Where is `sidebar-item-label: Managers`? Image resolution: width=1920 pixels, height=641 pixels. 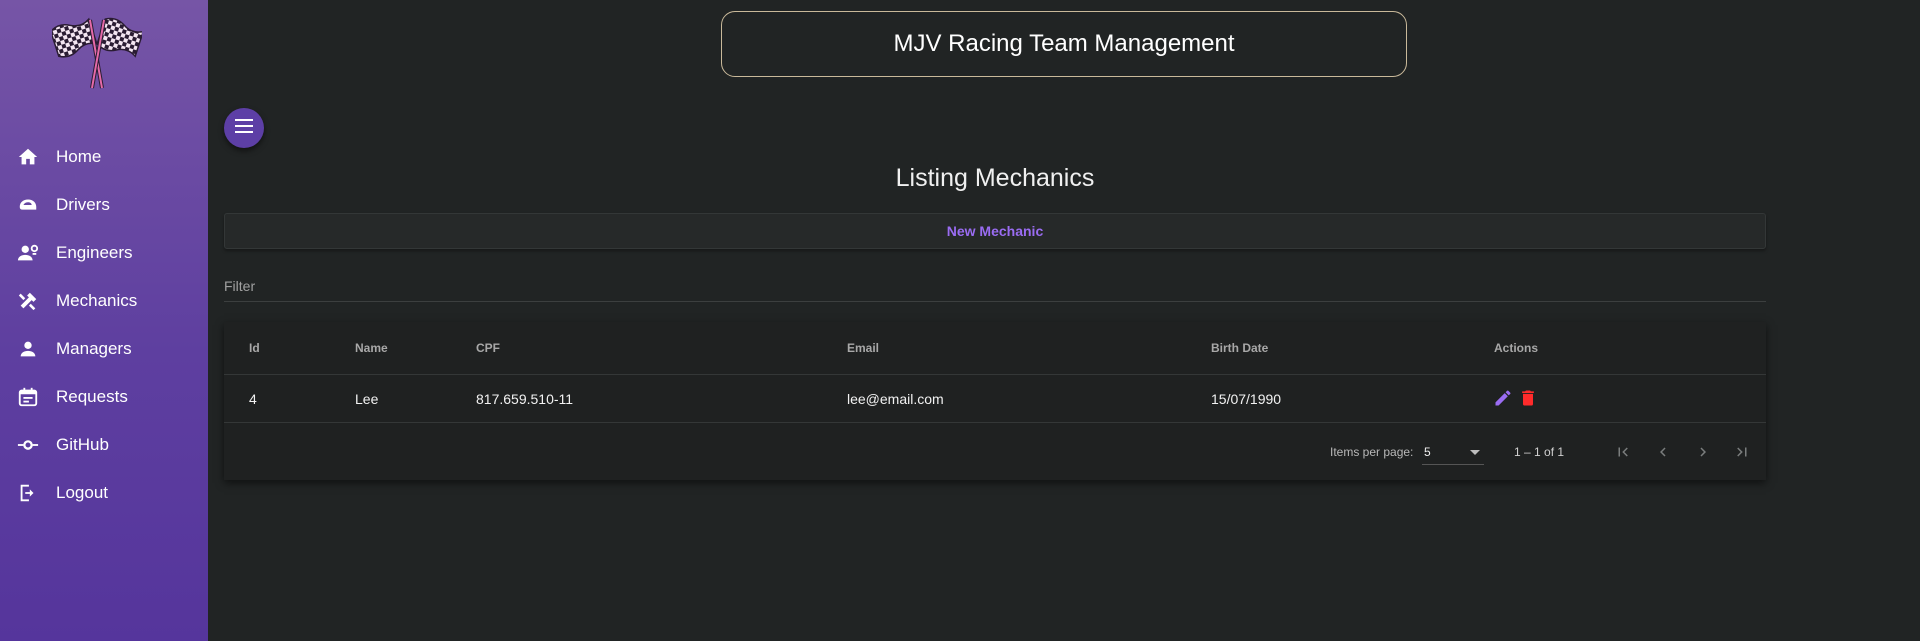
sidebar-item-label: Managers is located at coordinates (94, 348).